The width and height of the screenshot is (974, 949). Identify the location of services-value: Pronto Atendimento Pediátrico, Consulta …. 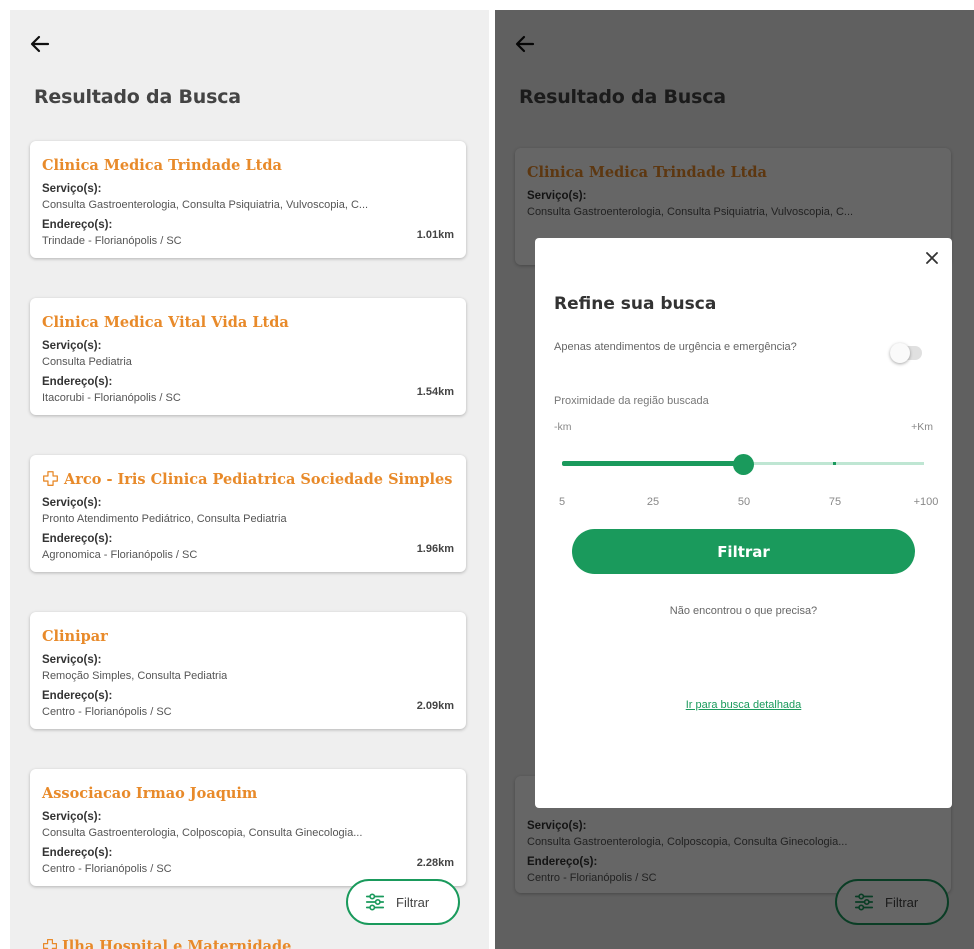
(164, 519).